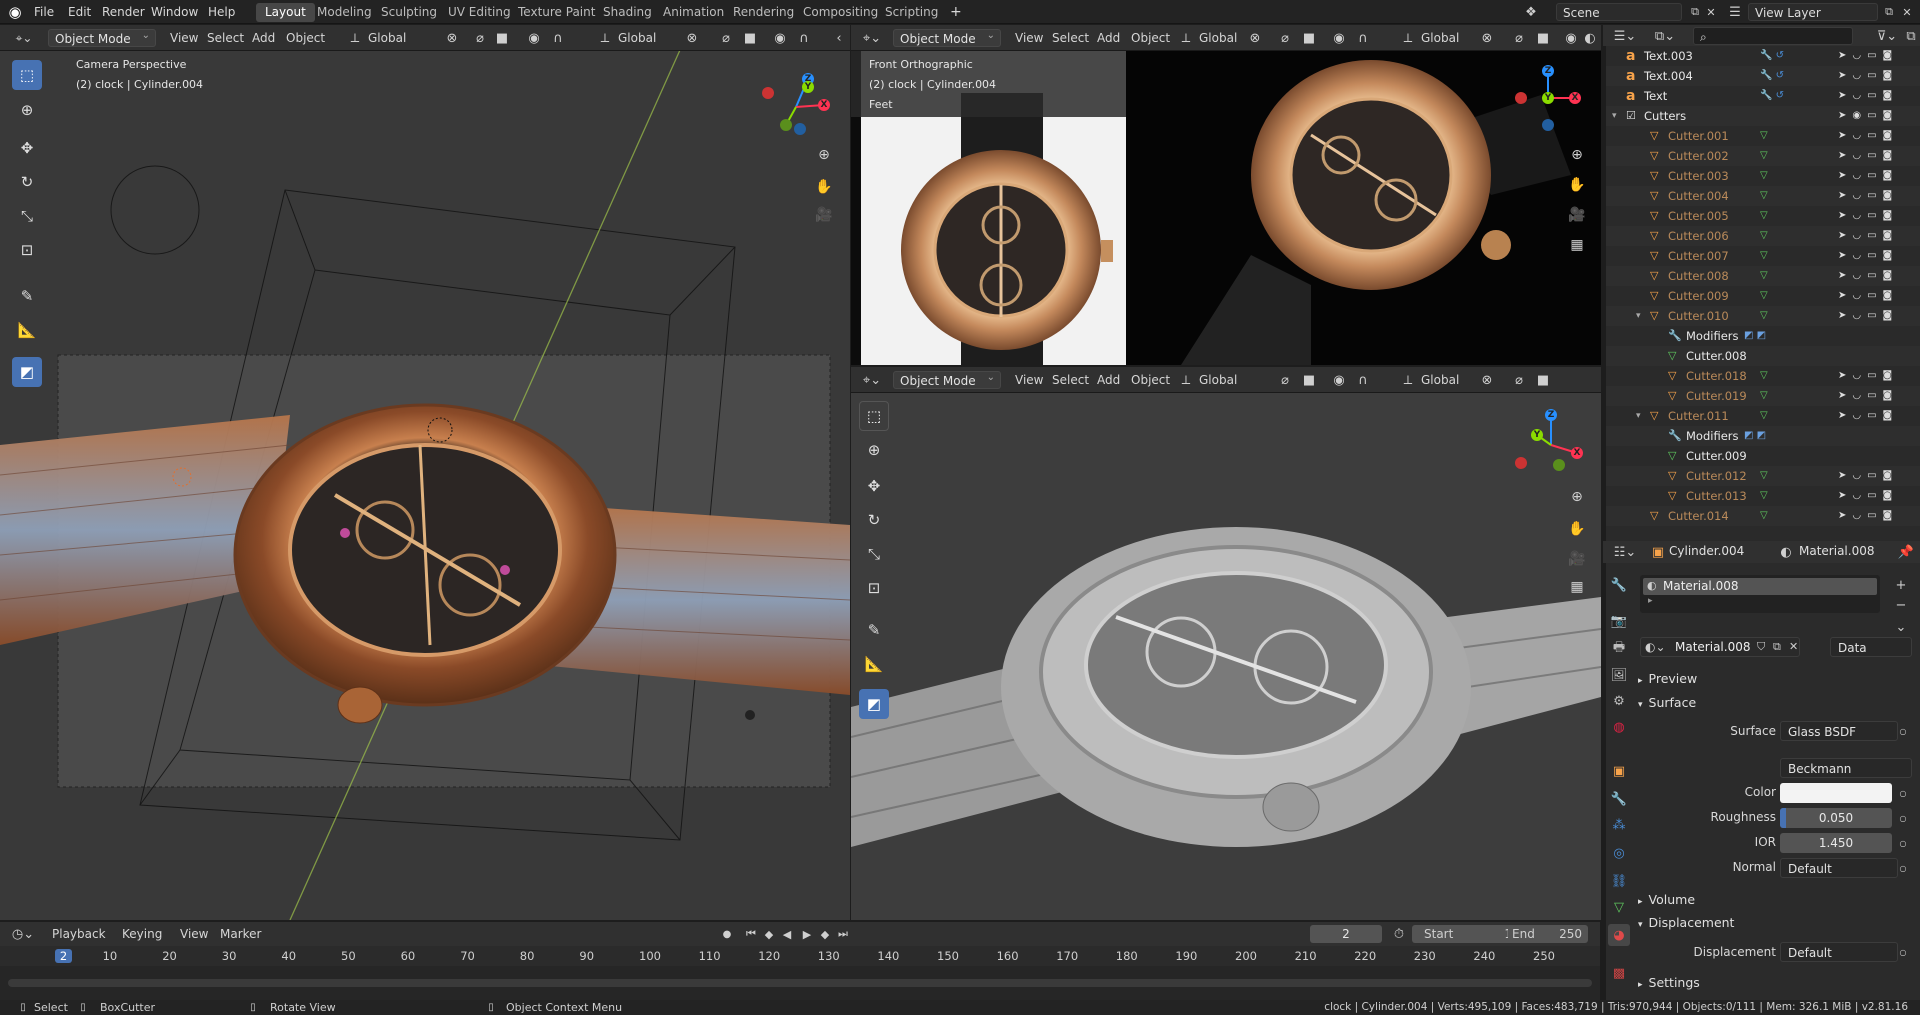  I want to click on orientation-dropdown-2: Global, so click(637, 38).